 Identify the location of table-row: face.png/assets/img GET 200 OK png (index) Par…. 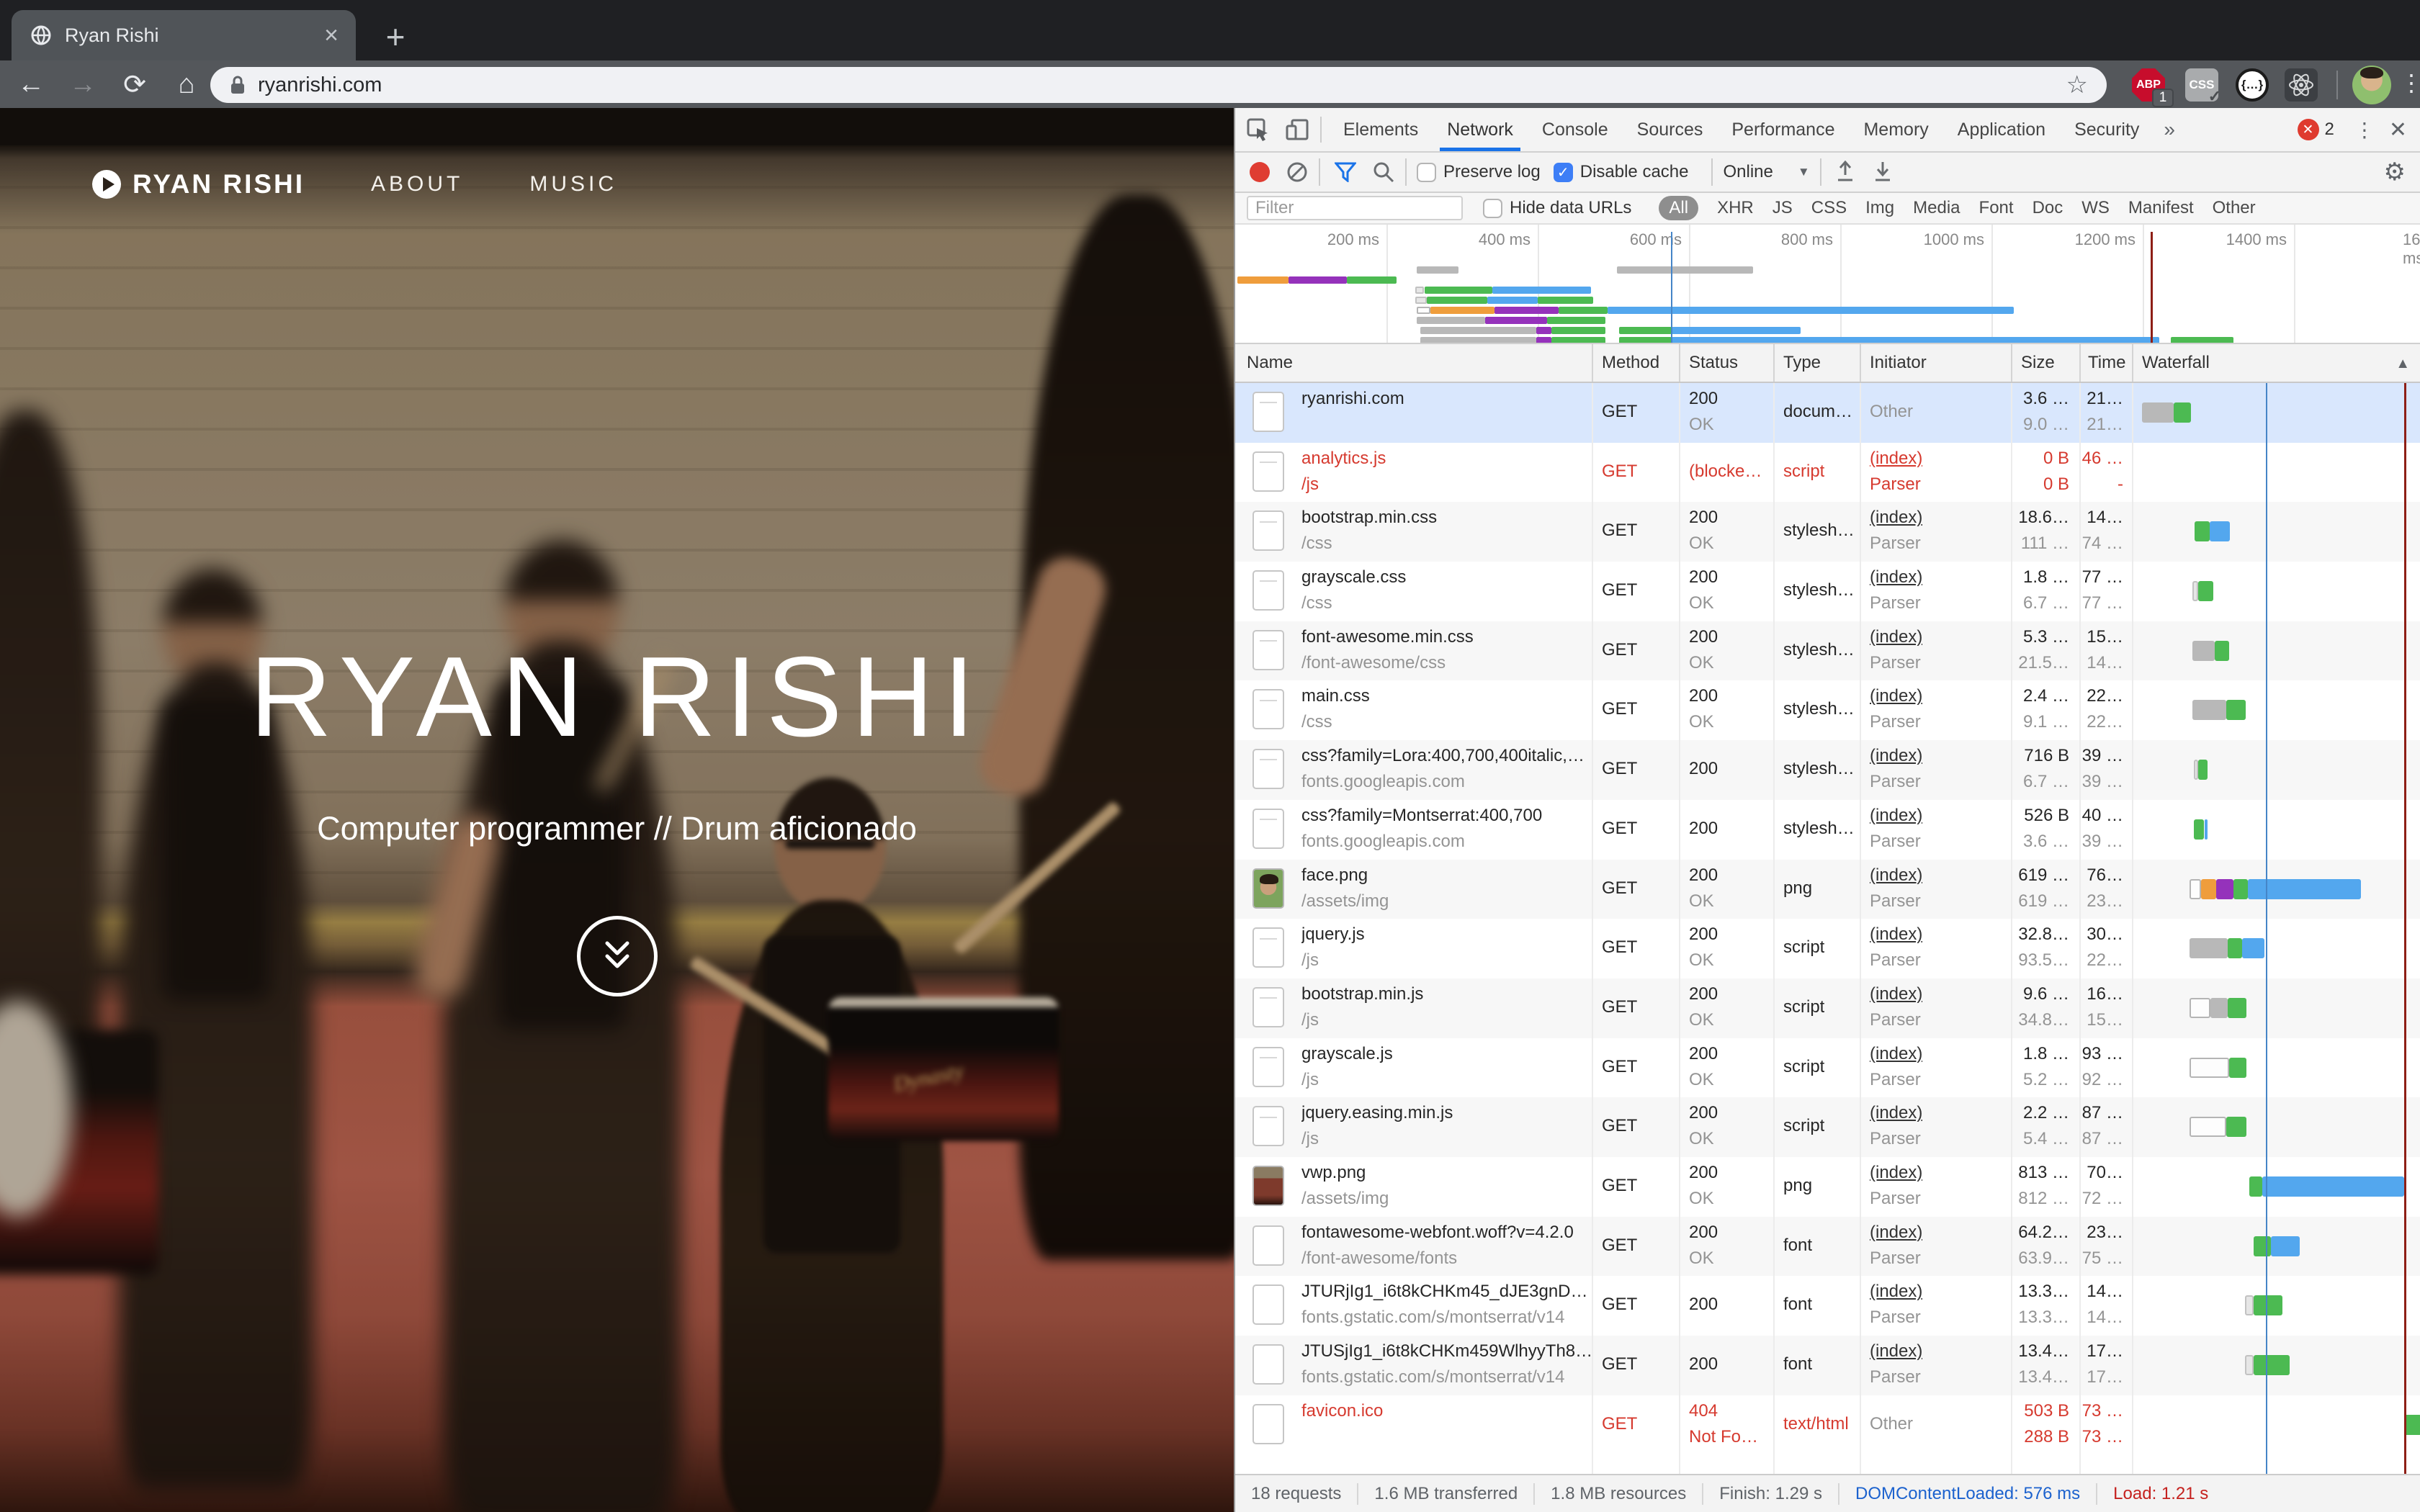
(1827, 889).